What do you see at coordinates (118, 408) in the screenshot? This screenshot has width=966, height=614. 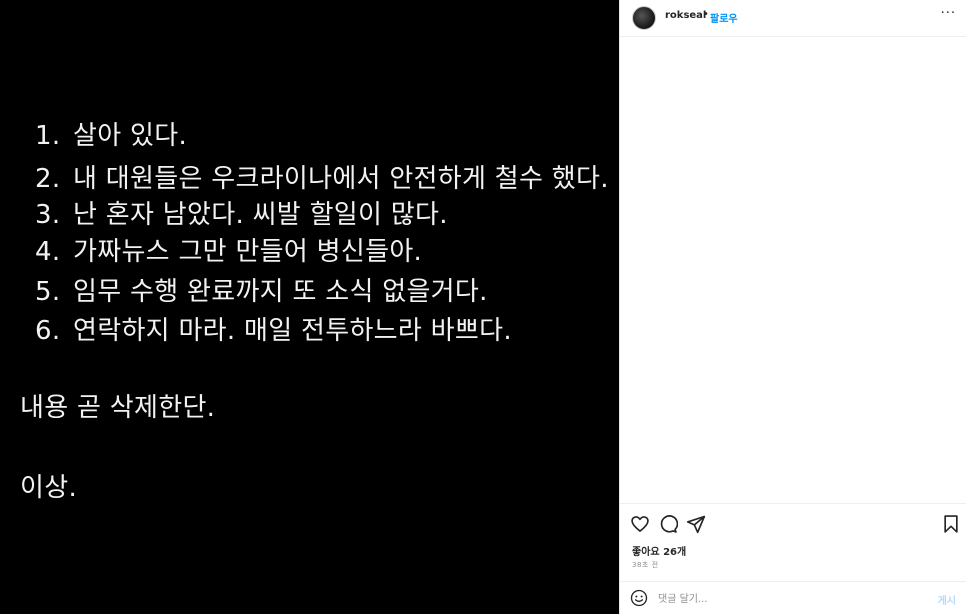 I see `post-note: 내용 곧 삭제한단.` at bounding box center [118, 408].